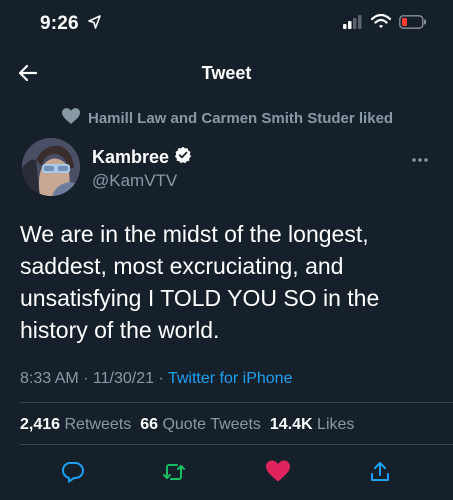 This screenshot has height=500, width=453. I want to click on author-handle: @KamVTV, so click(134, 181).